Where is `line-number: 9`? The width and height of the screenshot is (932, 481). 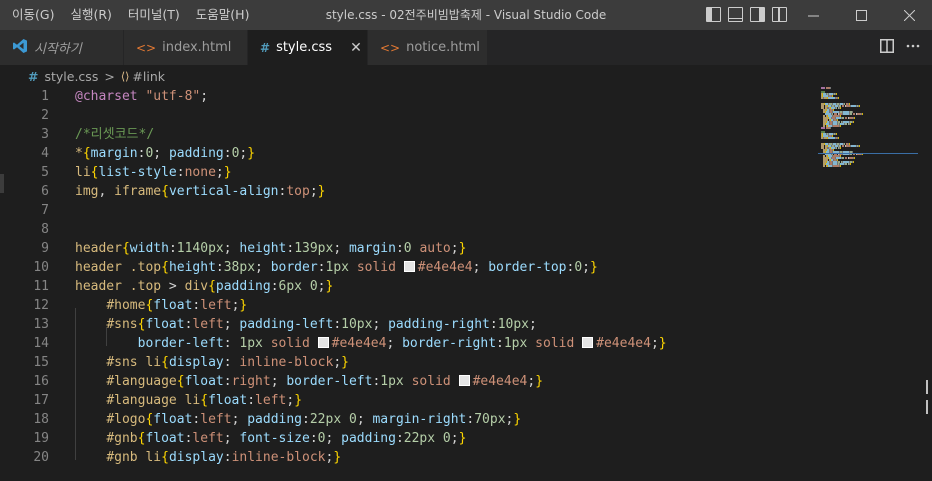
line-number: 9 is located at coordinates (45, 248).